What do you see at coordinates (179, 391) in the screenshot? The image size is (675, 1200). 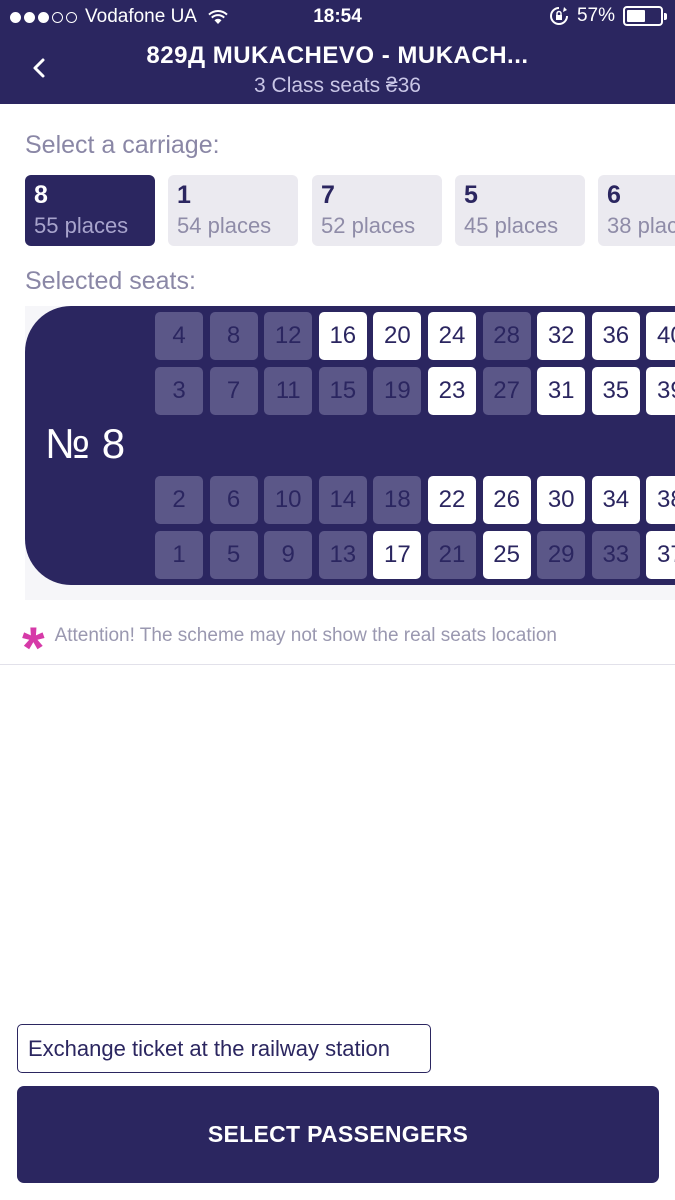 I see `seat: 3` at bounding box center [179, 391].